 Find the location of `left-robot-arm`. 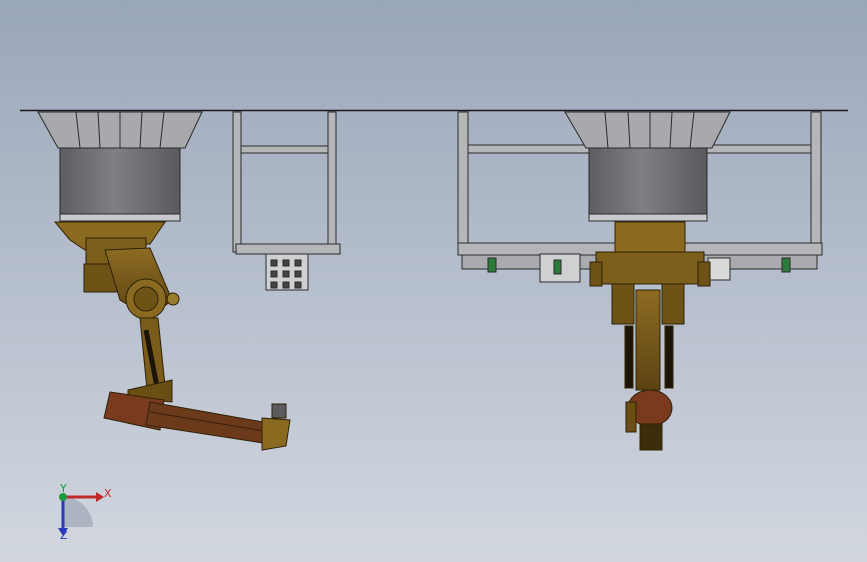

left-robot-arm is located at coordinates (172, 336).